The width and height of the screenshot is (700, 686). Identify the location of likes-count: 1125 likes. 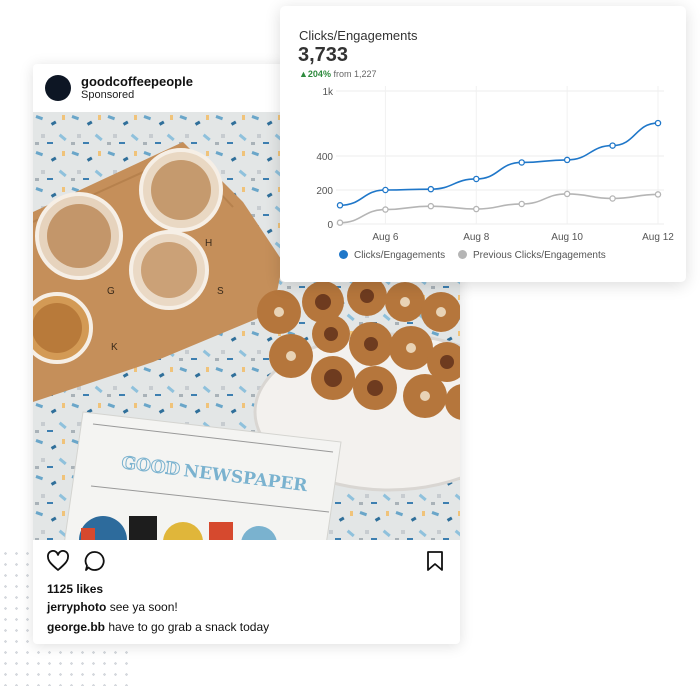
(75, 589).